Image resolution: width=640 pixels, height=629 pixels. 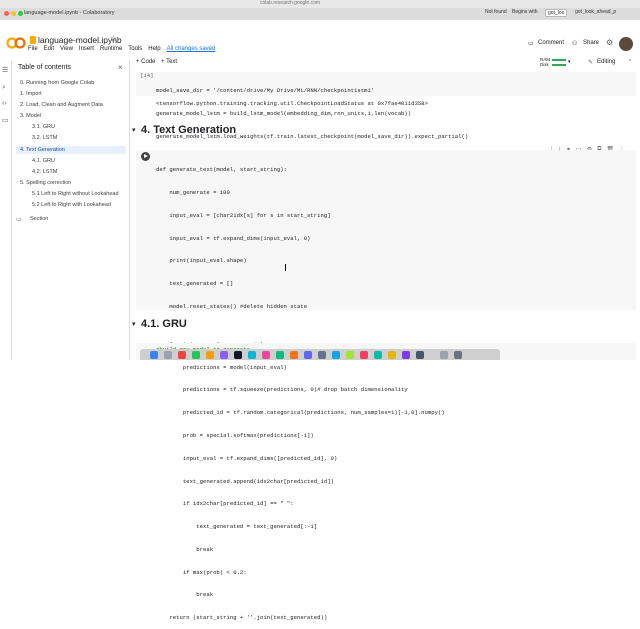 I want to click on minimize-window-icon, so click(x=13, y=13).